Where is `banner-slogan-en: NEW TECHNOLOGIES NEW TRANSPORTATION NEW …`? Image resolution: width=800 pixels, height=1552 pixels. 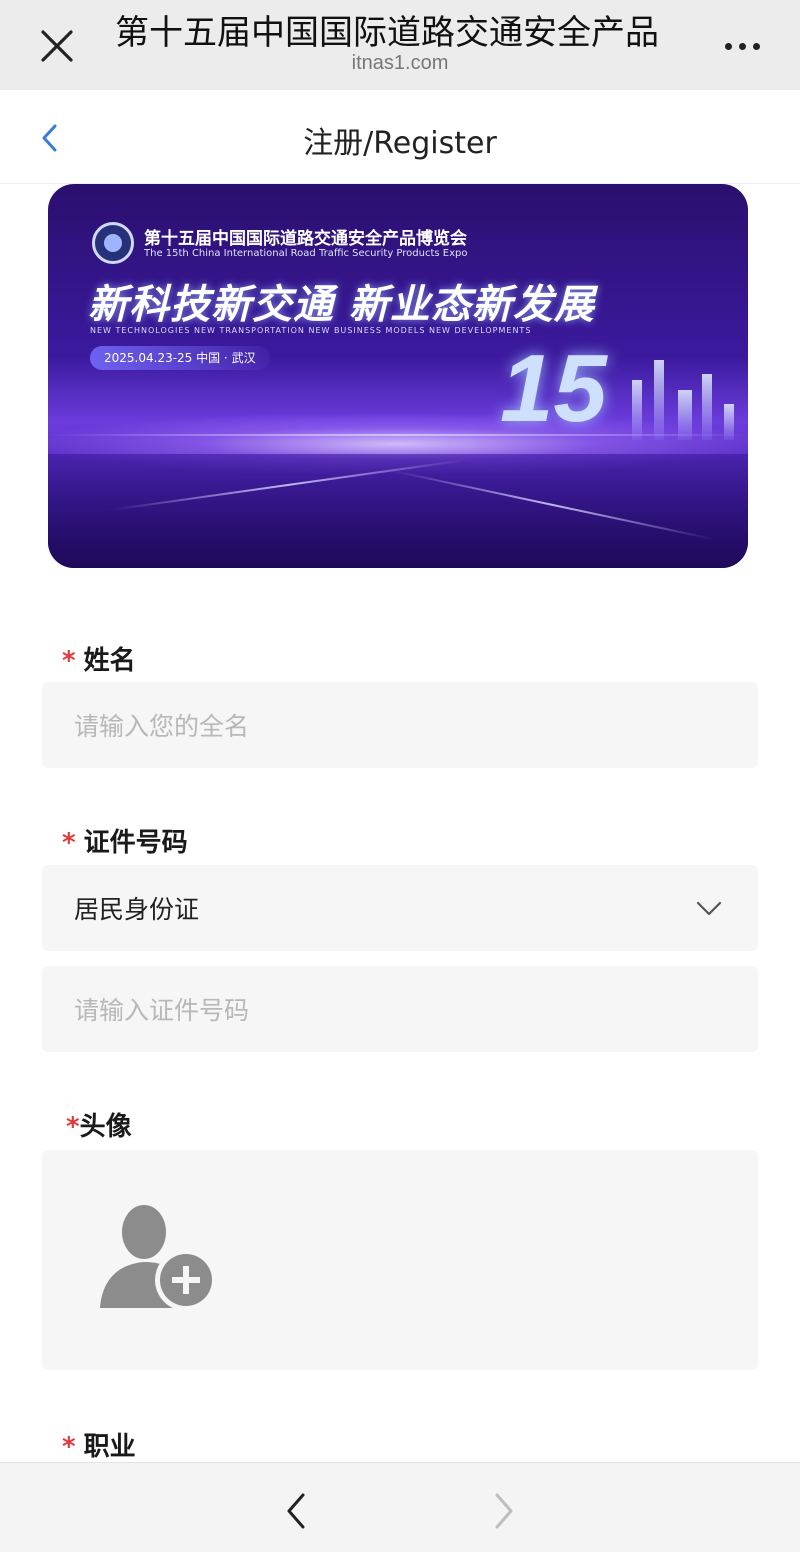 banner-slogan-en: NEW TECHNOLOGIES NEW TRANSPORTATION NEW … is located at coordinates (311, 330).